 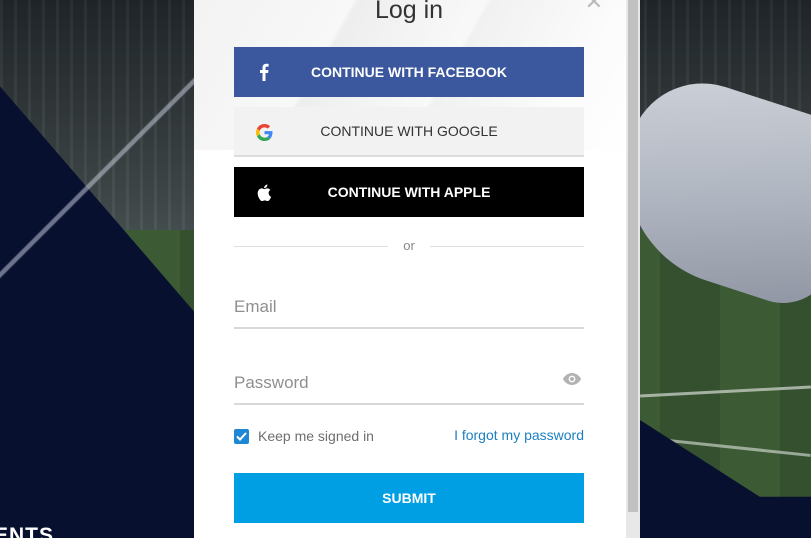 What do you see at coordinates (316, 436) in the screenshot?
I see `keep-signed-in-label: Keep me signed in` at bounding box center [316, 436].